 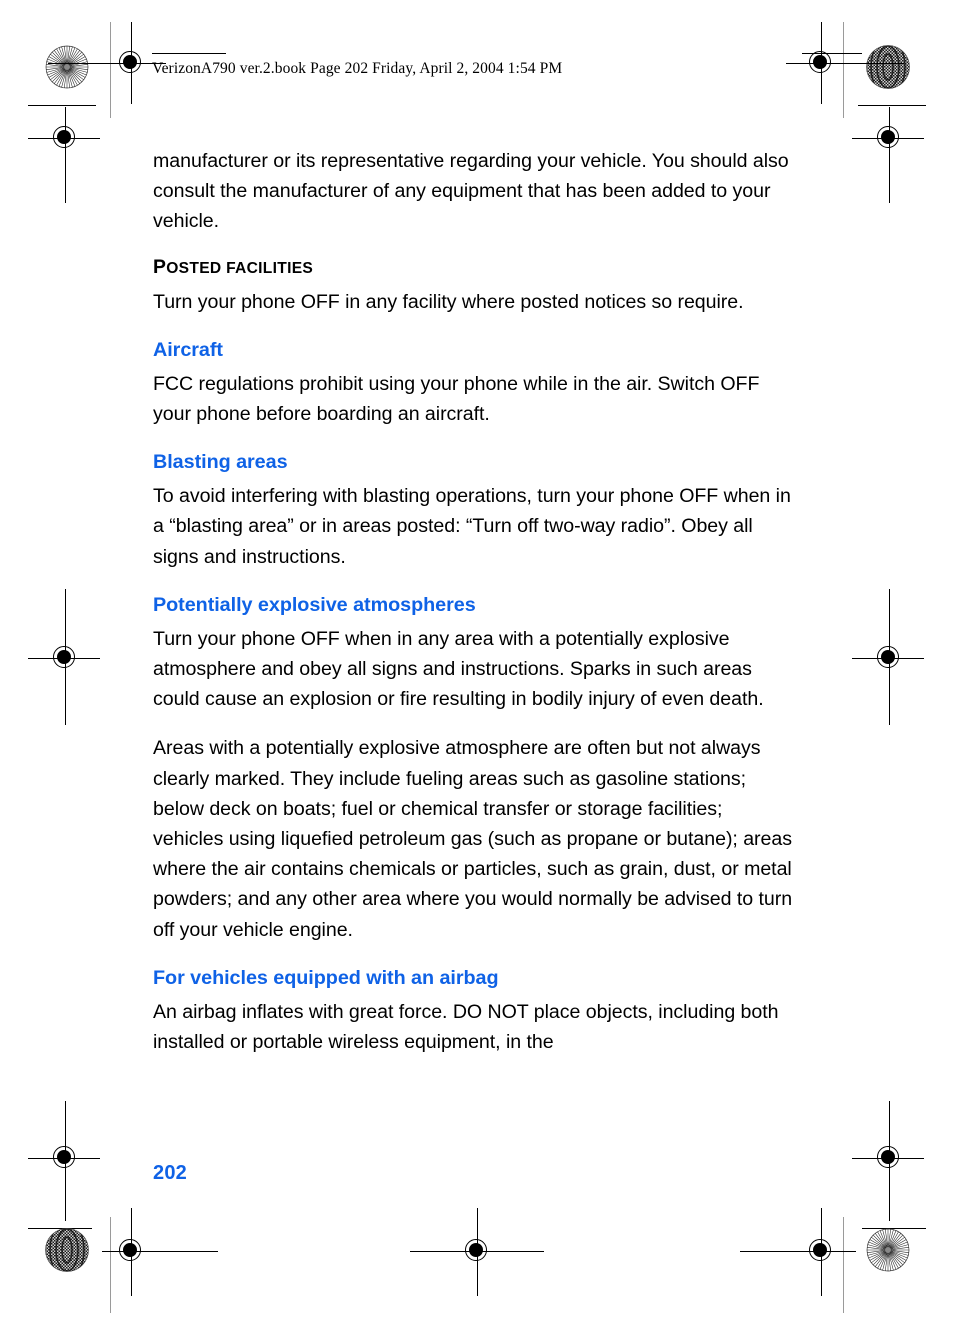 What do you see at coordinates (326, 977) in the screenshot?
I see `section-heading-airbag: For vehicles equipped with an airbag` at bounding box center [326, 977].